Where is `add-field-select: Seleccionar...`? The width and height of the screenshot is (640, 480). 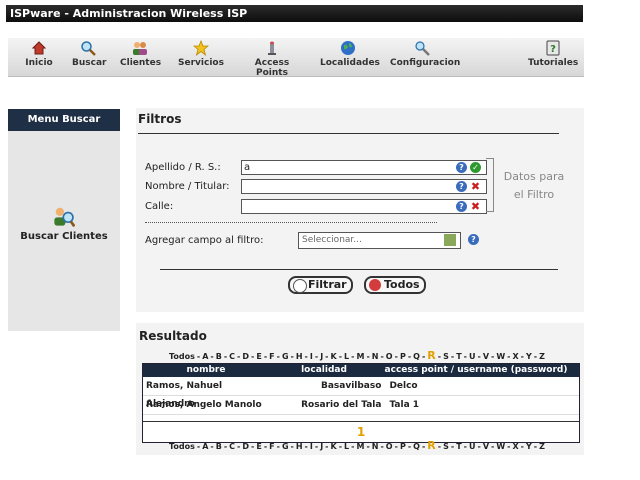
add-field-select: Seleccionar... is located at coordinates (379, 240).